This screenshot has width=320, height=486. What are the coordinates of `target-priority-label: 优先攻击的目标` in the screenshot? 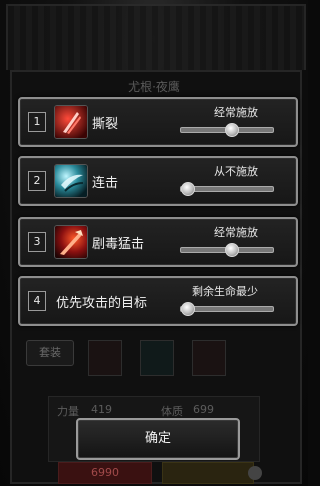 It's located at (102, 303).